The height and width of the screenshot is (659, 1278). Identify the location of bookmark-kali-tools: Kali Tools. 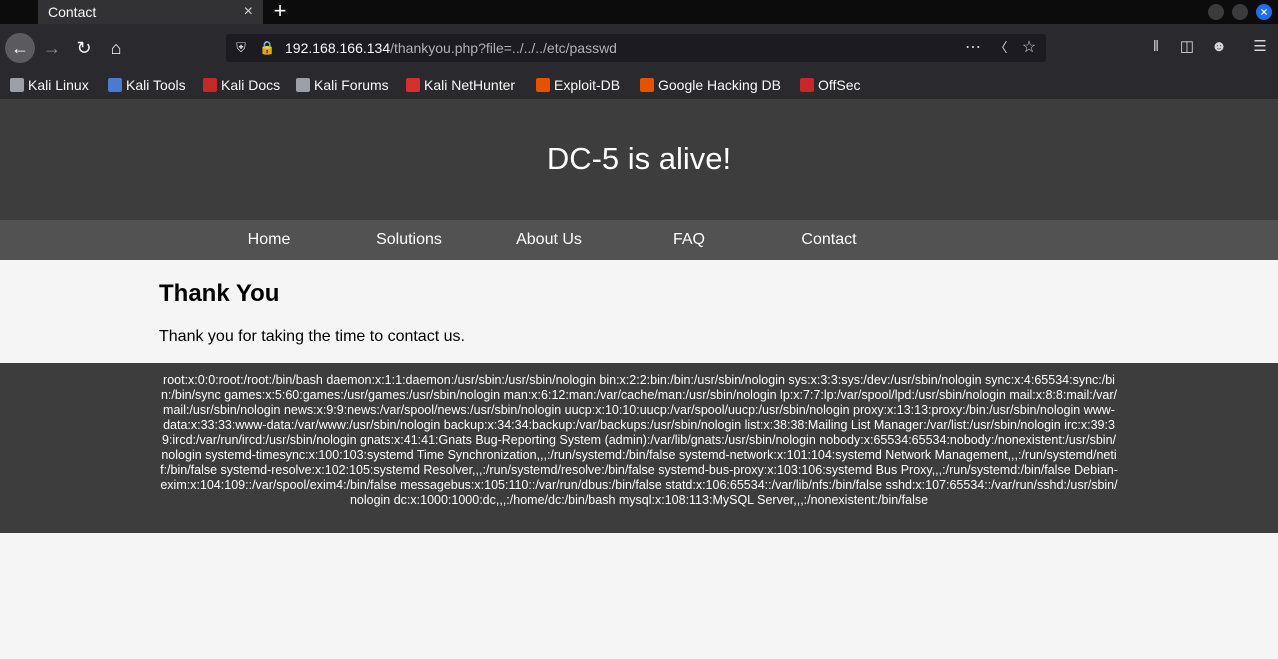
(147, 85).